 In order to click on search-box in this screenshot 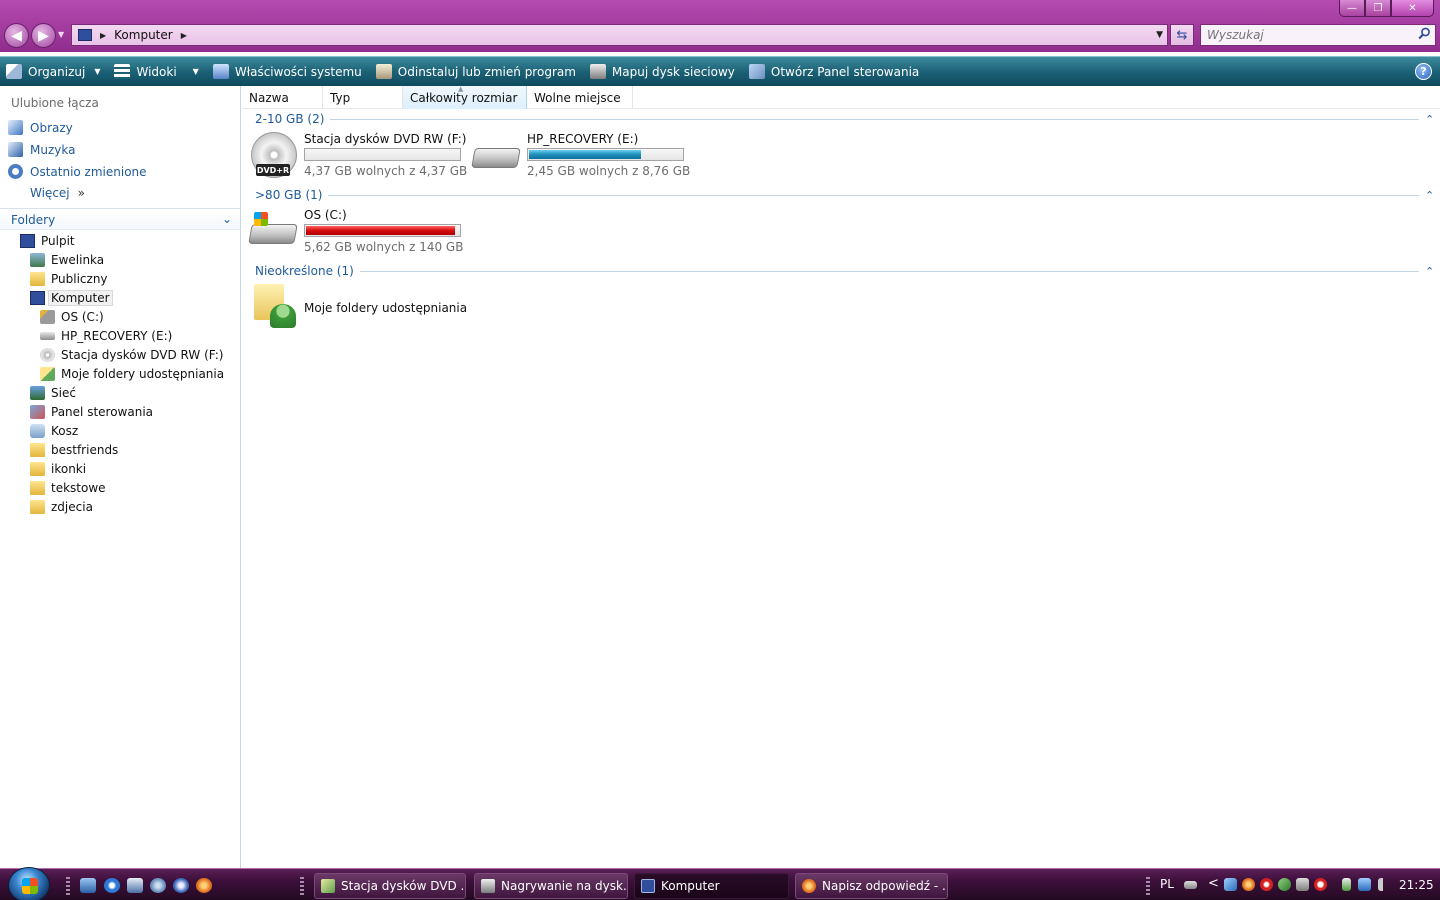, I will do `click(1318, 35)`.